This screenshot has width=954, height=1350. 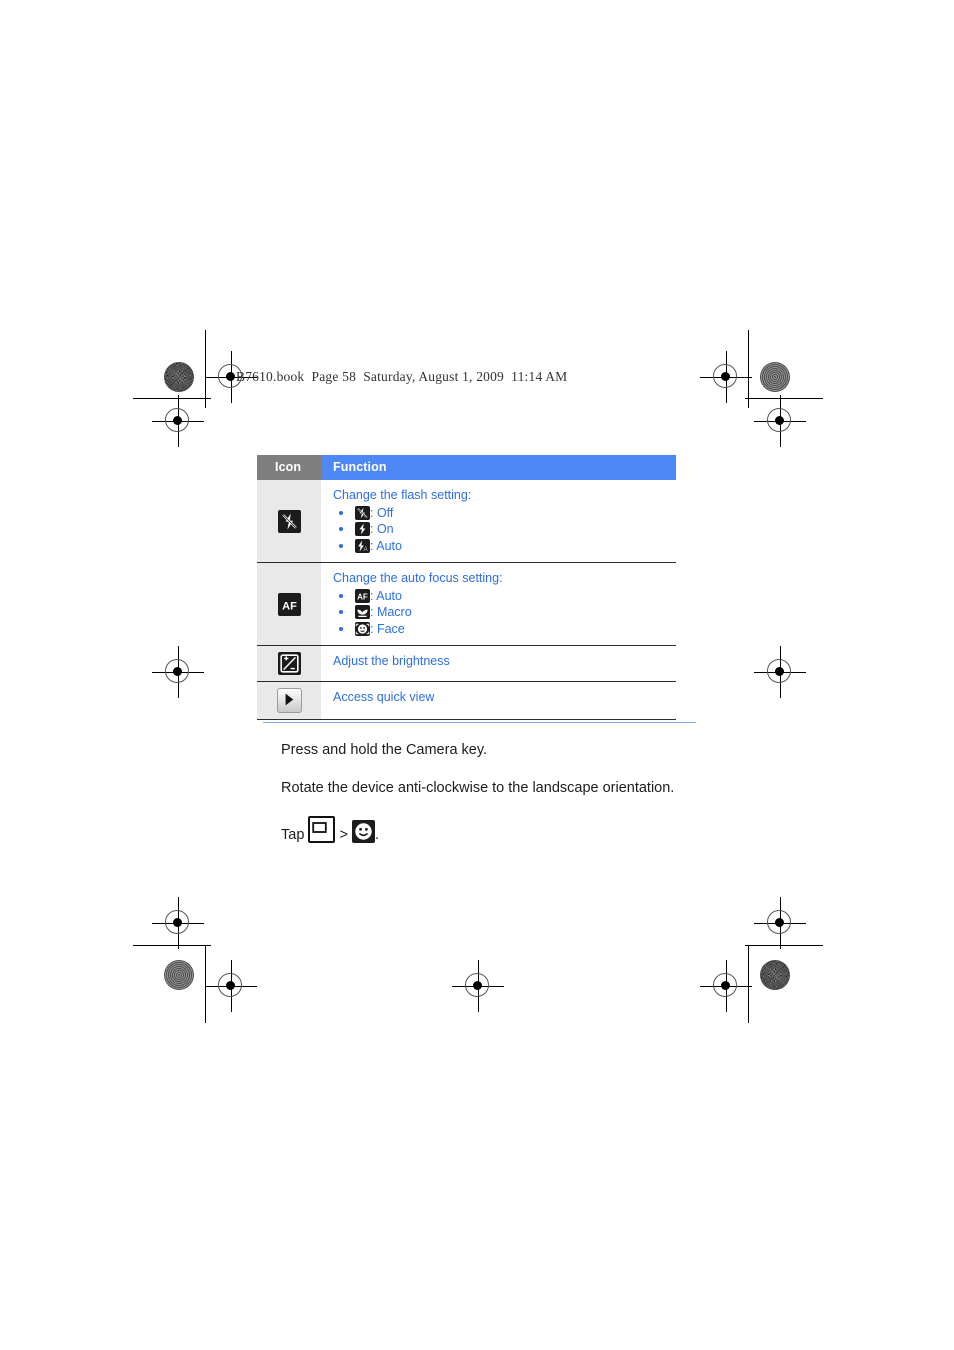 What do you see at coordinates (775, 975) in the screenshot?
I see `halftone-circle-bottom-right` at bounding box center [775, 975].